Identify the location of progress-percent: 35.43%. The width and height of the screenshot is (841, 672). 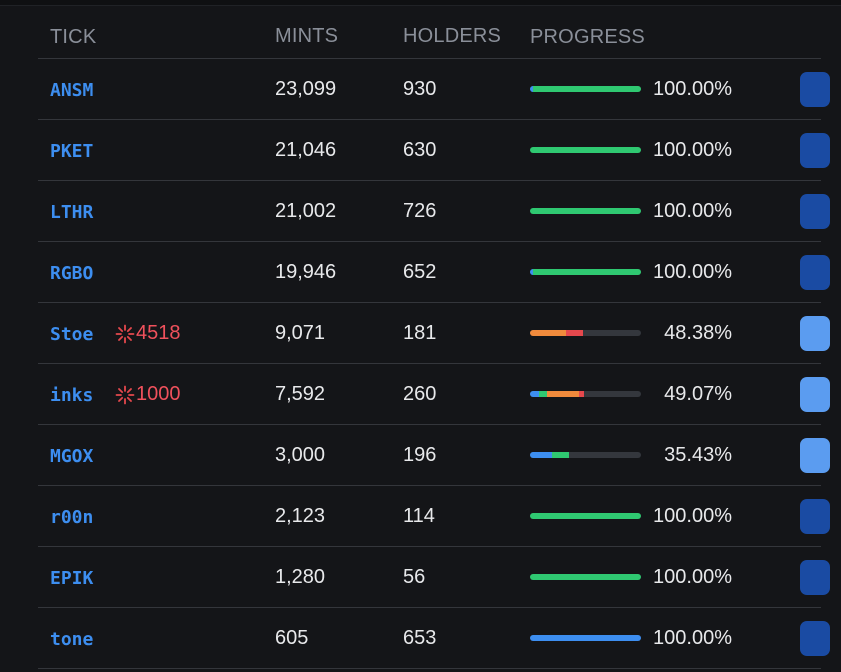
(698, 455).